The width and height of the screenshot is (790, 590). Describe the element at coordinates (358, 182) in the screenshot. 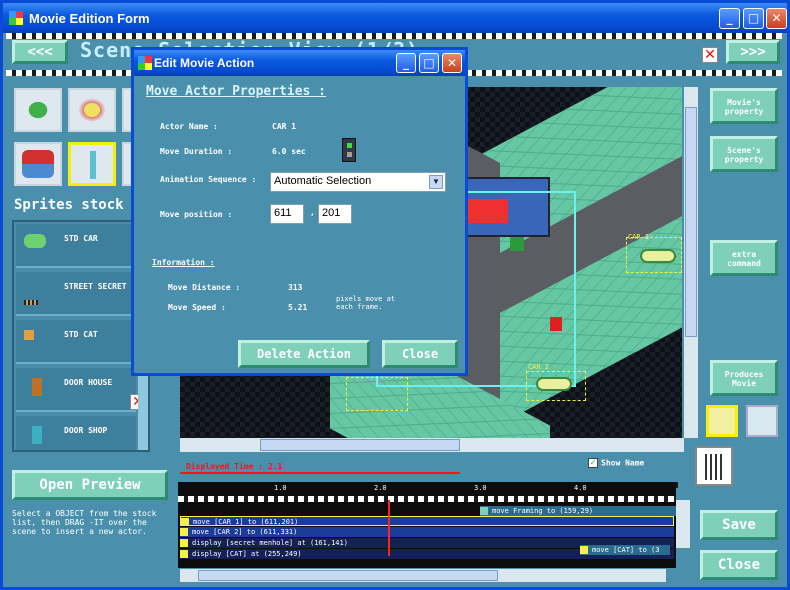

I see `animation-sequence-select: Automatic Selection ▼` at that location.